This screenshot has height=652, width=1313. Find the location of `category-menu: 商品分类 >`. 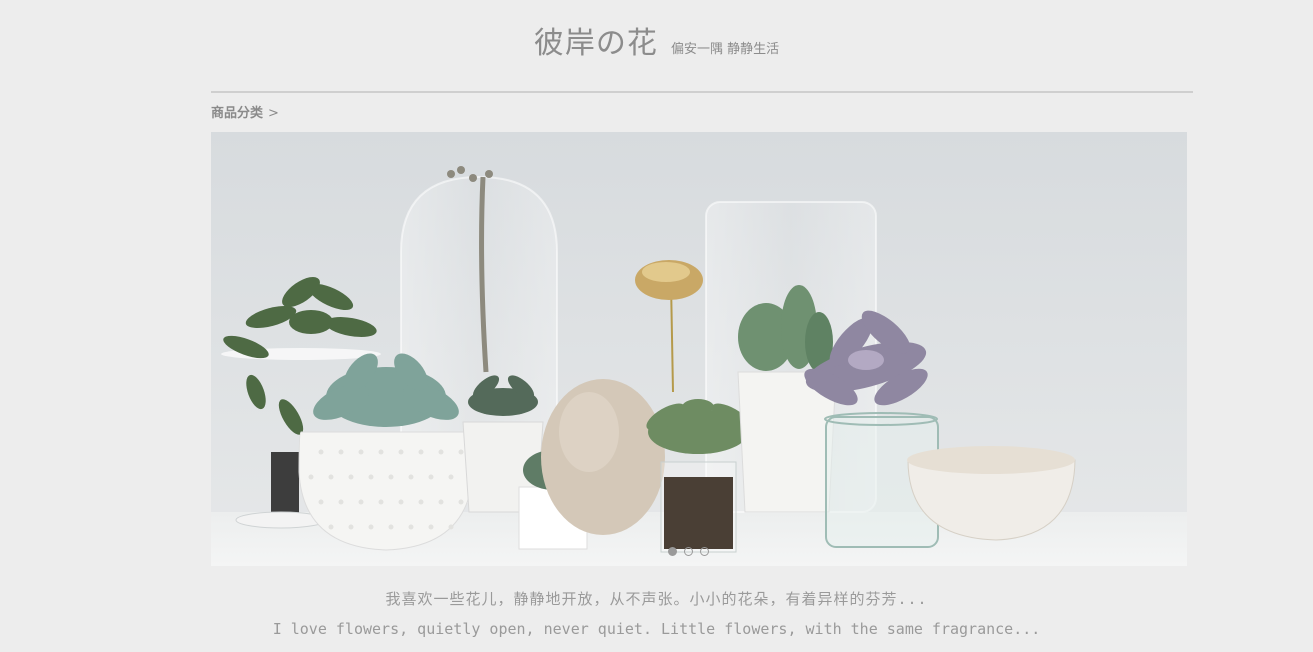

category-menu: 商品分类 > is located at coordinates (245, 111).